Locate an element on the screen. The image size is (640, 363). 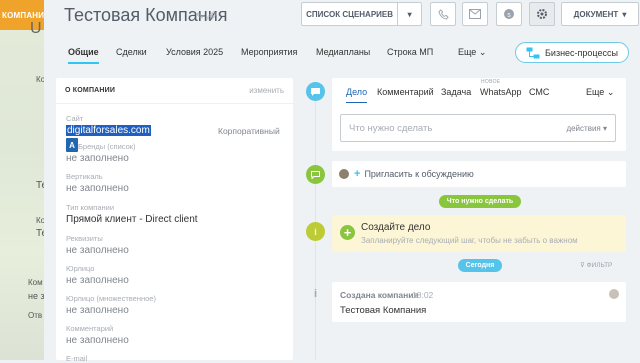
svg-text: s is located at coordinates (509, 15).